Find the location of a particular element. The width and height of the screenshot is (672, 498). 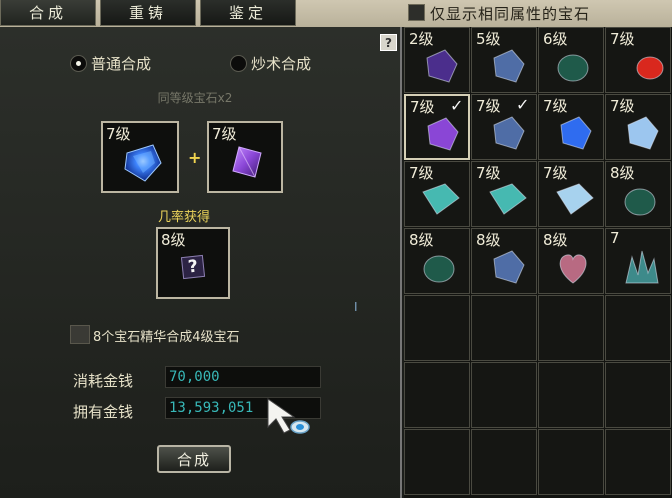

unknown-gem-icon: ? is located at coordinates (193, 267).